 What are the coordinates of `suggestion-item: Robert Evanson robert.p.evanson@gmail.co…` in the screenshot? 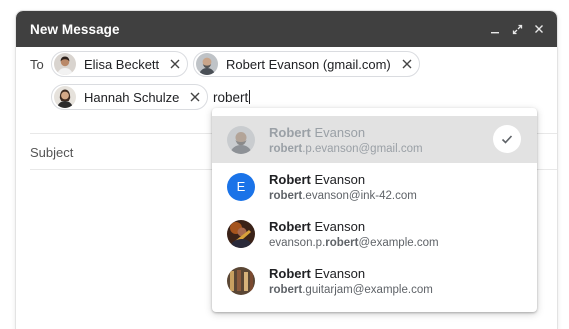 It's located at (374, 139).